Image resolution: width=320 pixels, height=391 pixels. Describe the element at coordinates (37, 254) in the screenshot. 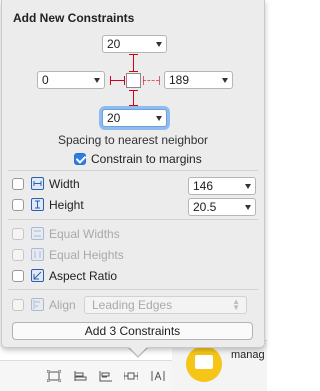

I see `equal-heights-icon` at that location.